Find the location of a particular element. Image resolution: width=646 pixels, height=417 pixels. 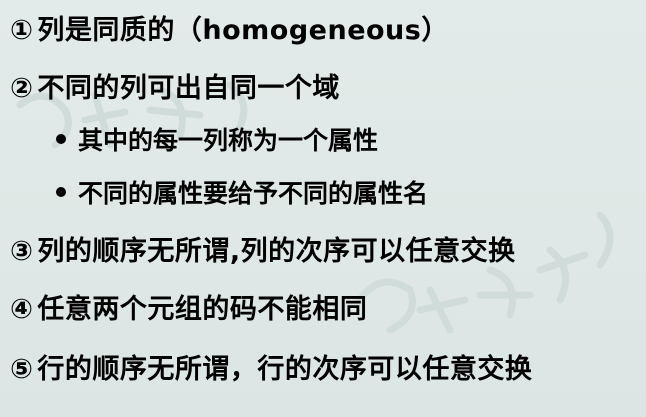

list-item-3-text: 列的顺序无所谓,列的次序可以任意交换 is located at coordinates (276, 251).